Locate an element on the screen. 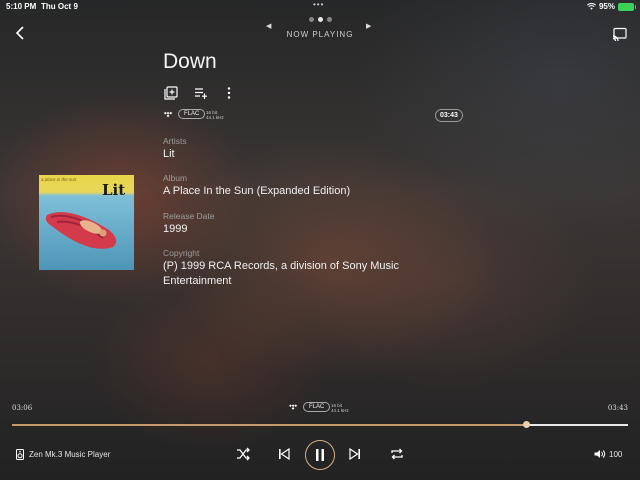 This screenshot has width=640, height=480. audio-quality-info: 16 bit 44.1 kHz is located at coordinates (215, 115).